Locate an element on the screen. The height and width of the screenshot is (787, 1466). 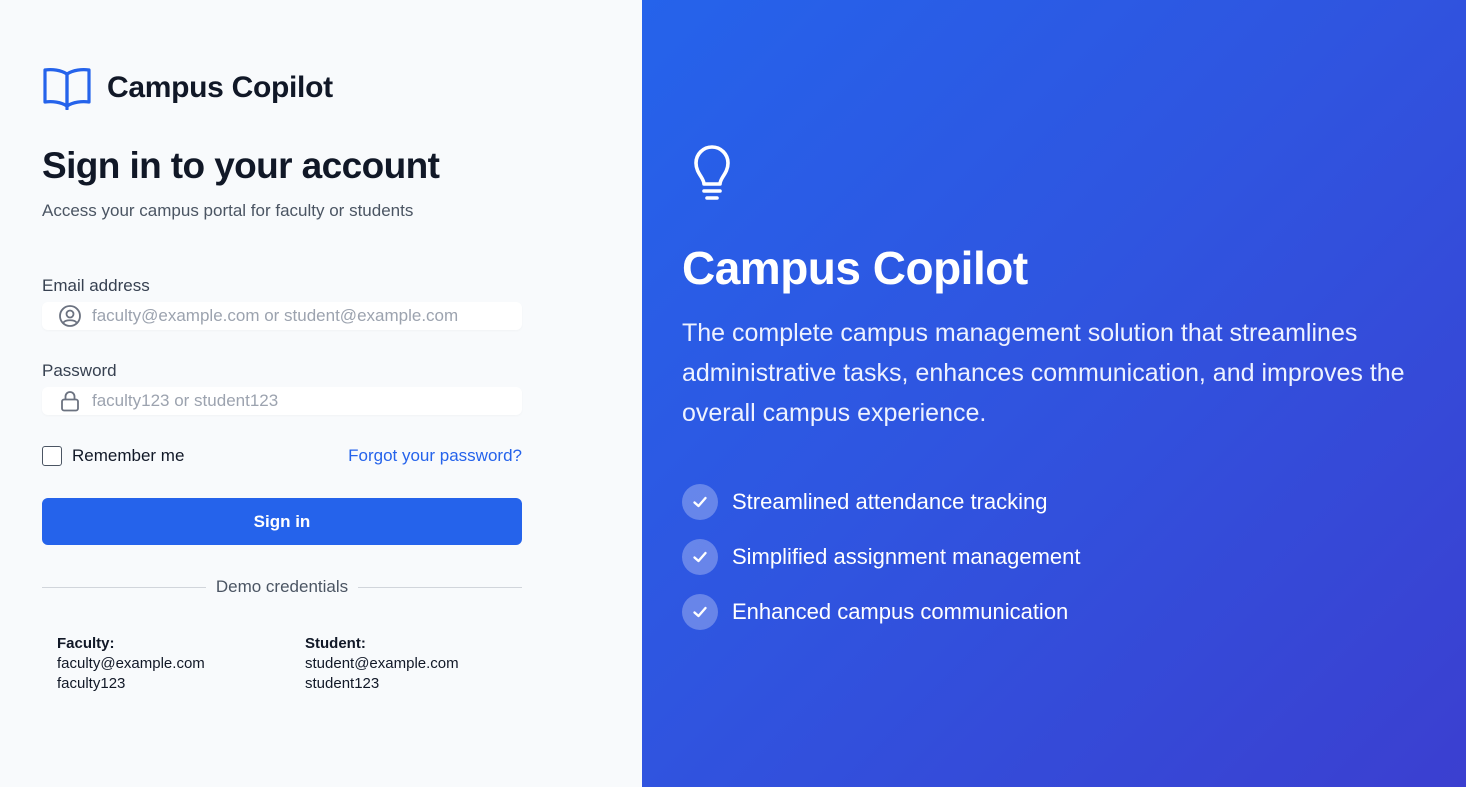
feature-item: Streamlined attendance tracking is located at coordinates (881, 502).